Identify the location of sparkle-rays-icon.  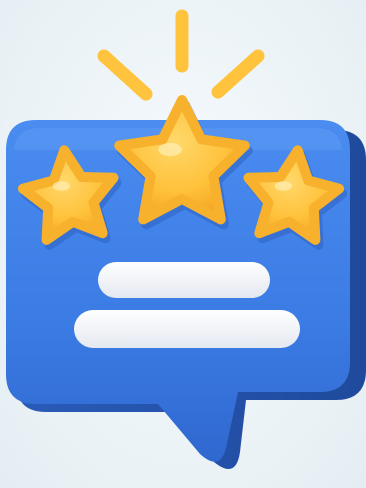
(181, 55).